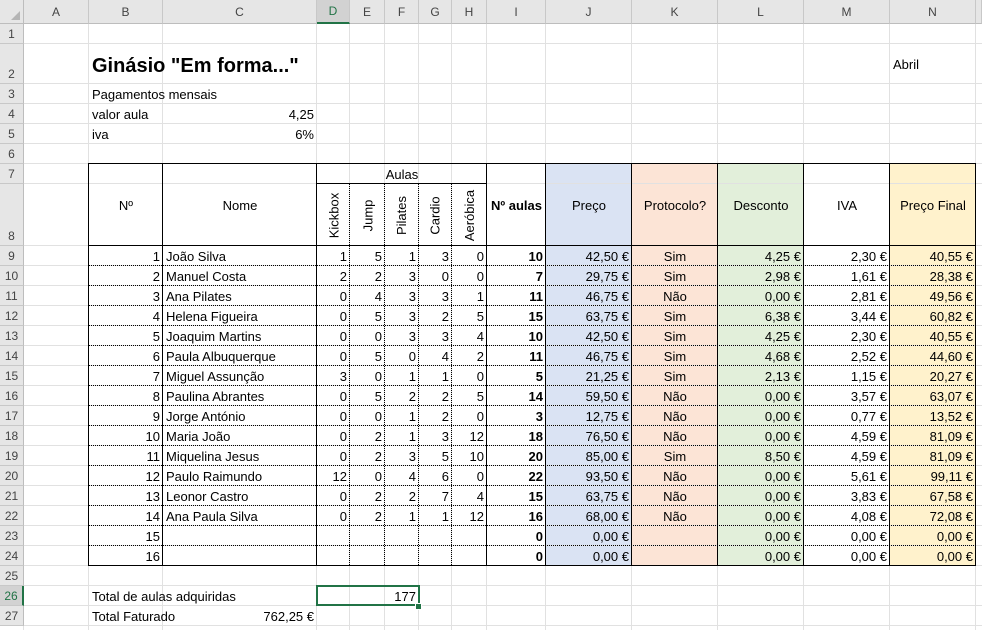 This screenshot has width=982, height=630. Describe the element at coordinates (516, 12) in the screenshot. I see `column-header-i: I` at that location.